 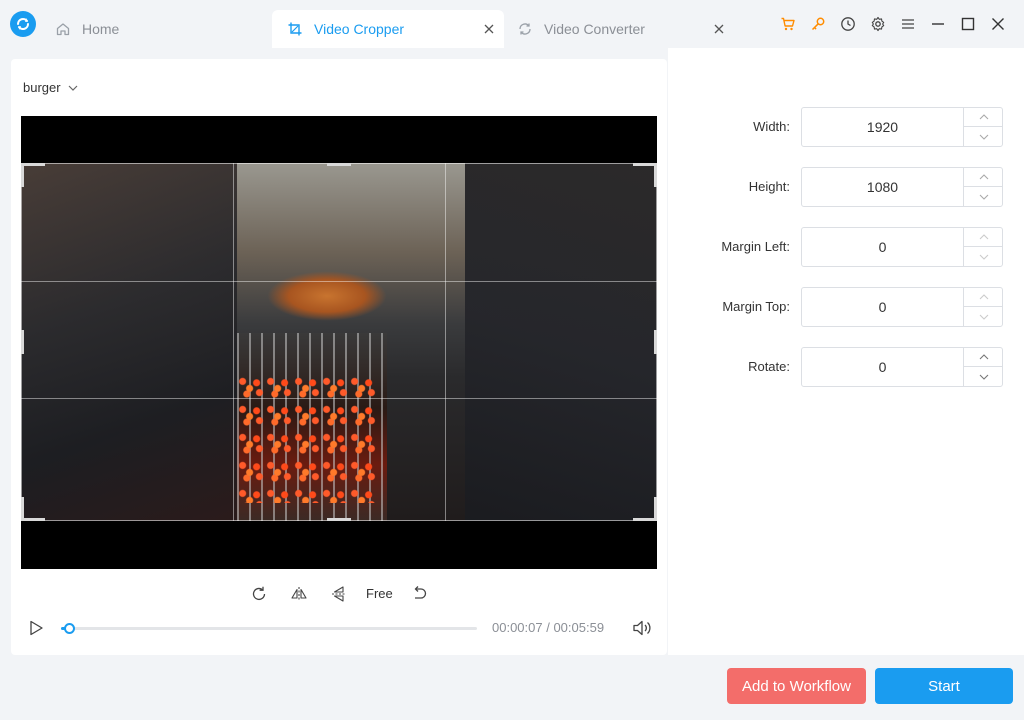 I want to click on margin-left-stepper, so click(x=983, y=247).